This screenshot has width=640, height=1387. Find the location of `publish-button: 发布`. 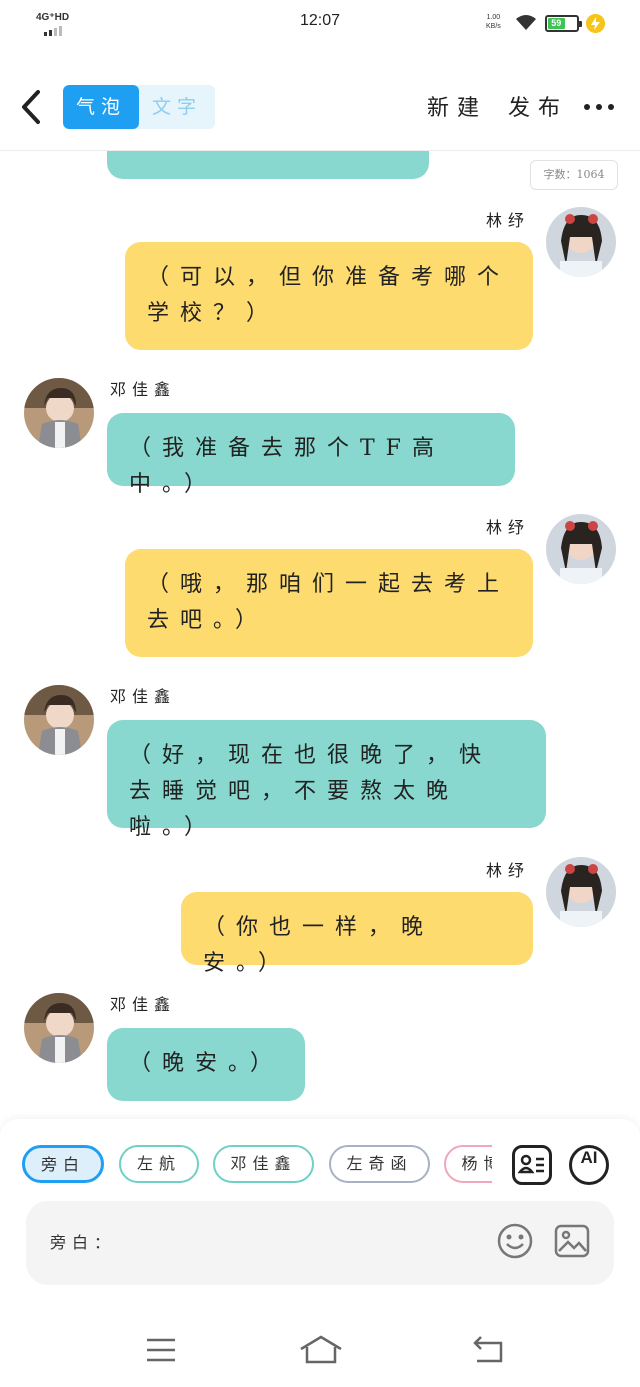

publish-button: 发布 is located at coordinates (538, 106).